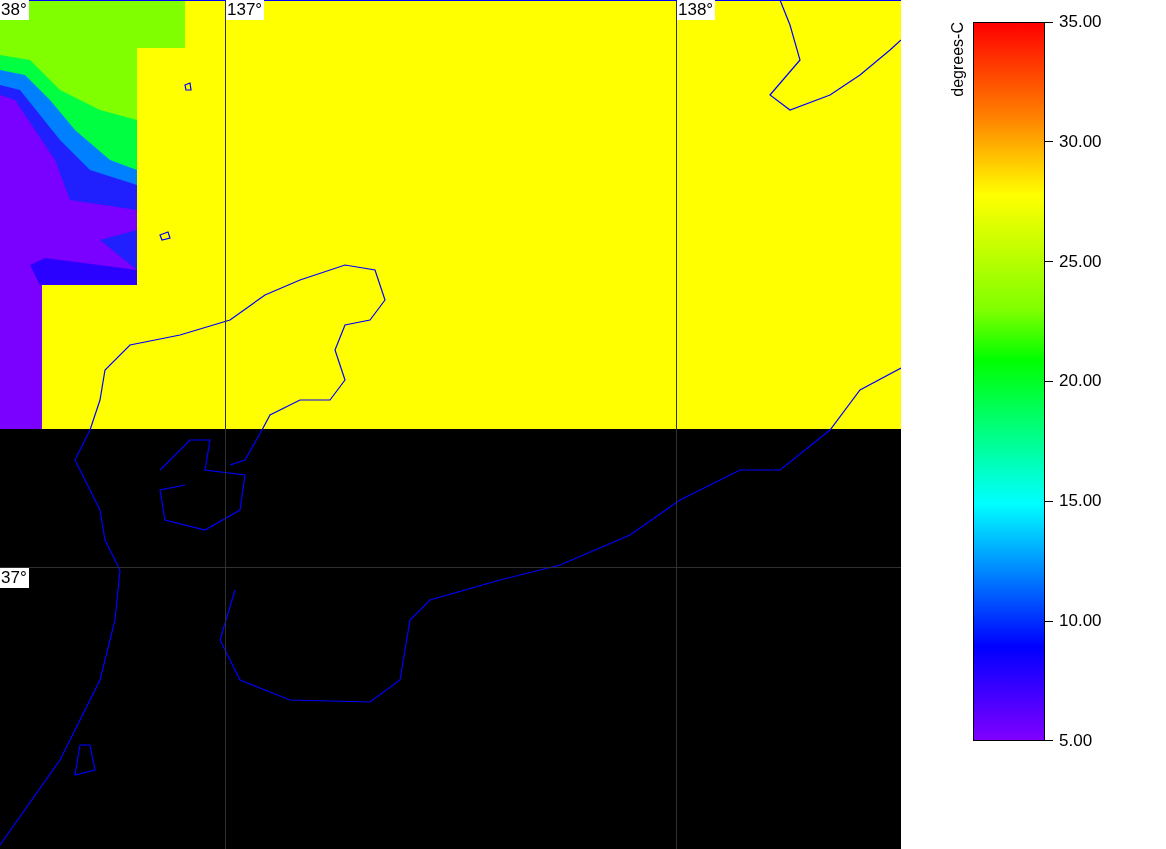 Image resolution: width=1166 pixels, height=849 pixels. Describe the element at coordinates (14, 10) in the screenshot. I see `latitude-label: 38°` at that location.